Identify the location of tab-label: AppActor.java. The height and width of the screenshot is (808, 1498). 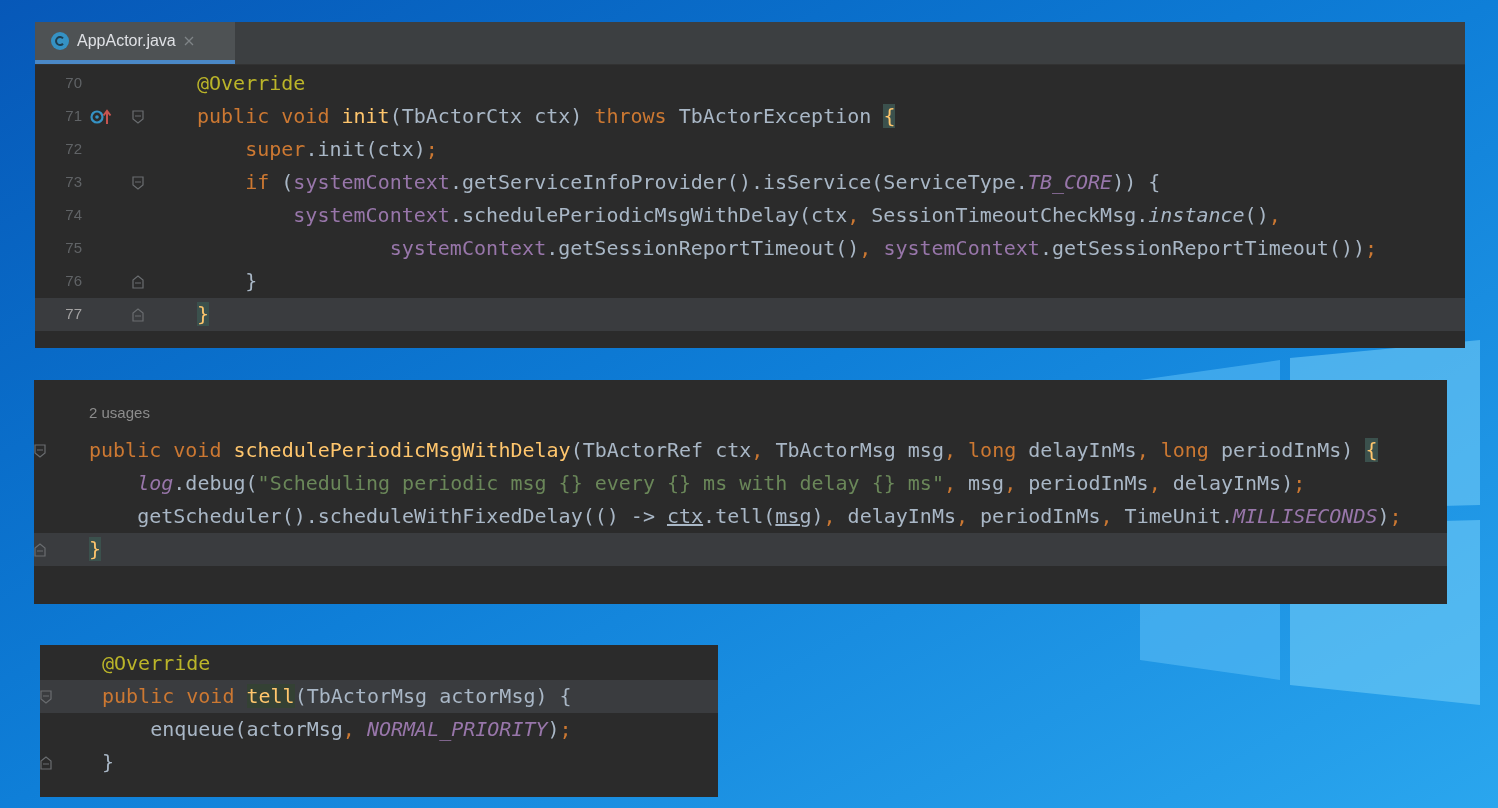
(126, 41).